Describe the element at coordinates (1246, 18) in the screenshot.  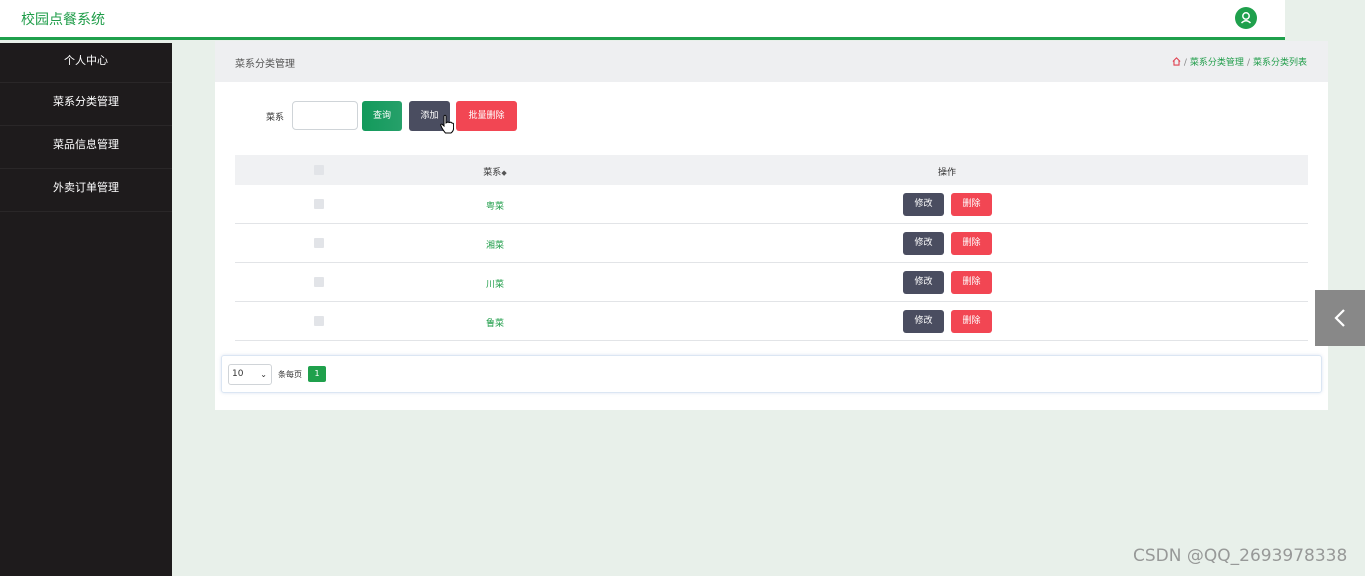
I see `user-icon` at that location.